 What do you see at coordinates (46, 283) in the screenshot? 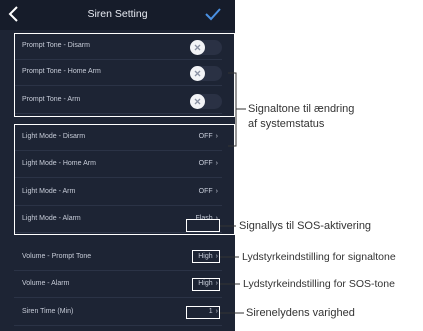
I see `row-label: Volume - Alarm` at bounding box center [46, 283].